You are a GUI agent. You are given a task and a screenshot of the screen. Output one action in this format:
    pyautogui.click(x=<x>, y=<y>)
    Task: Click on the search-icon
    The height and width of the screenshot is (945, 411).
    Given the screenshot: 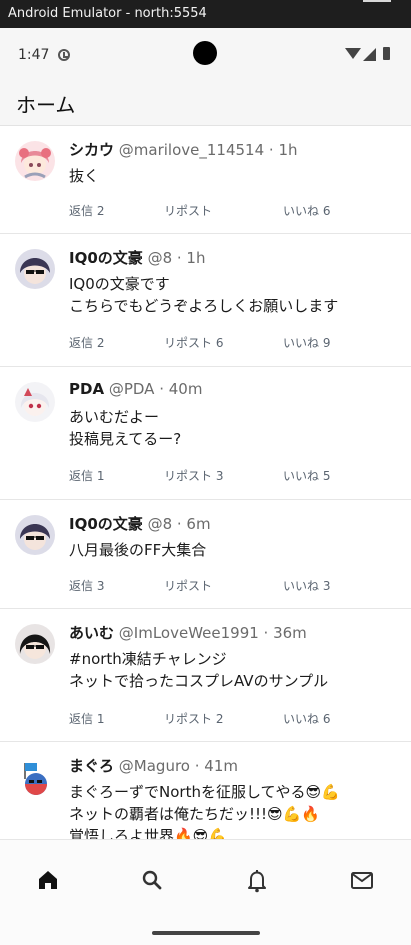 What is the action you would take?
    pyautogui.click(x=152, y=880)
    